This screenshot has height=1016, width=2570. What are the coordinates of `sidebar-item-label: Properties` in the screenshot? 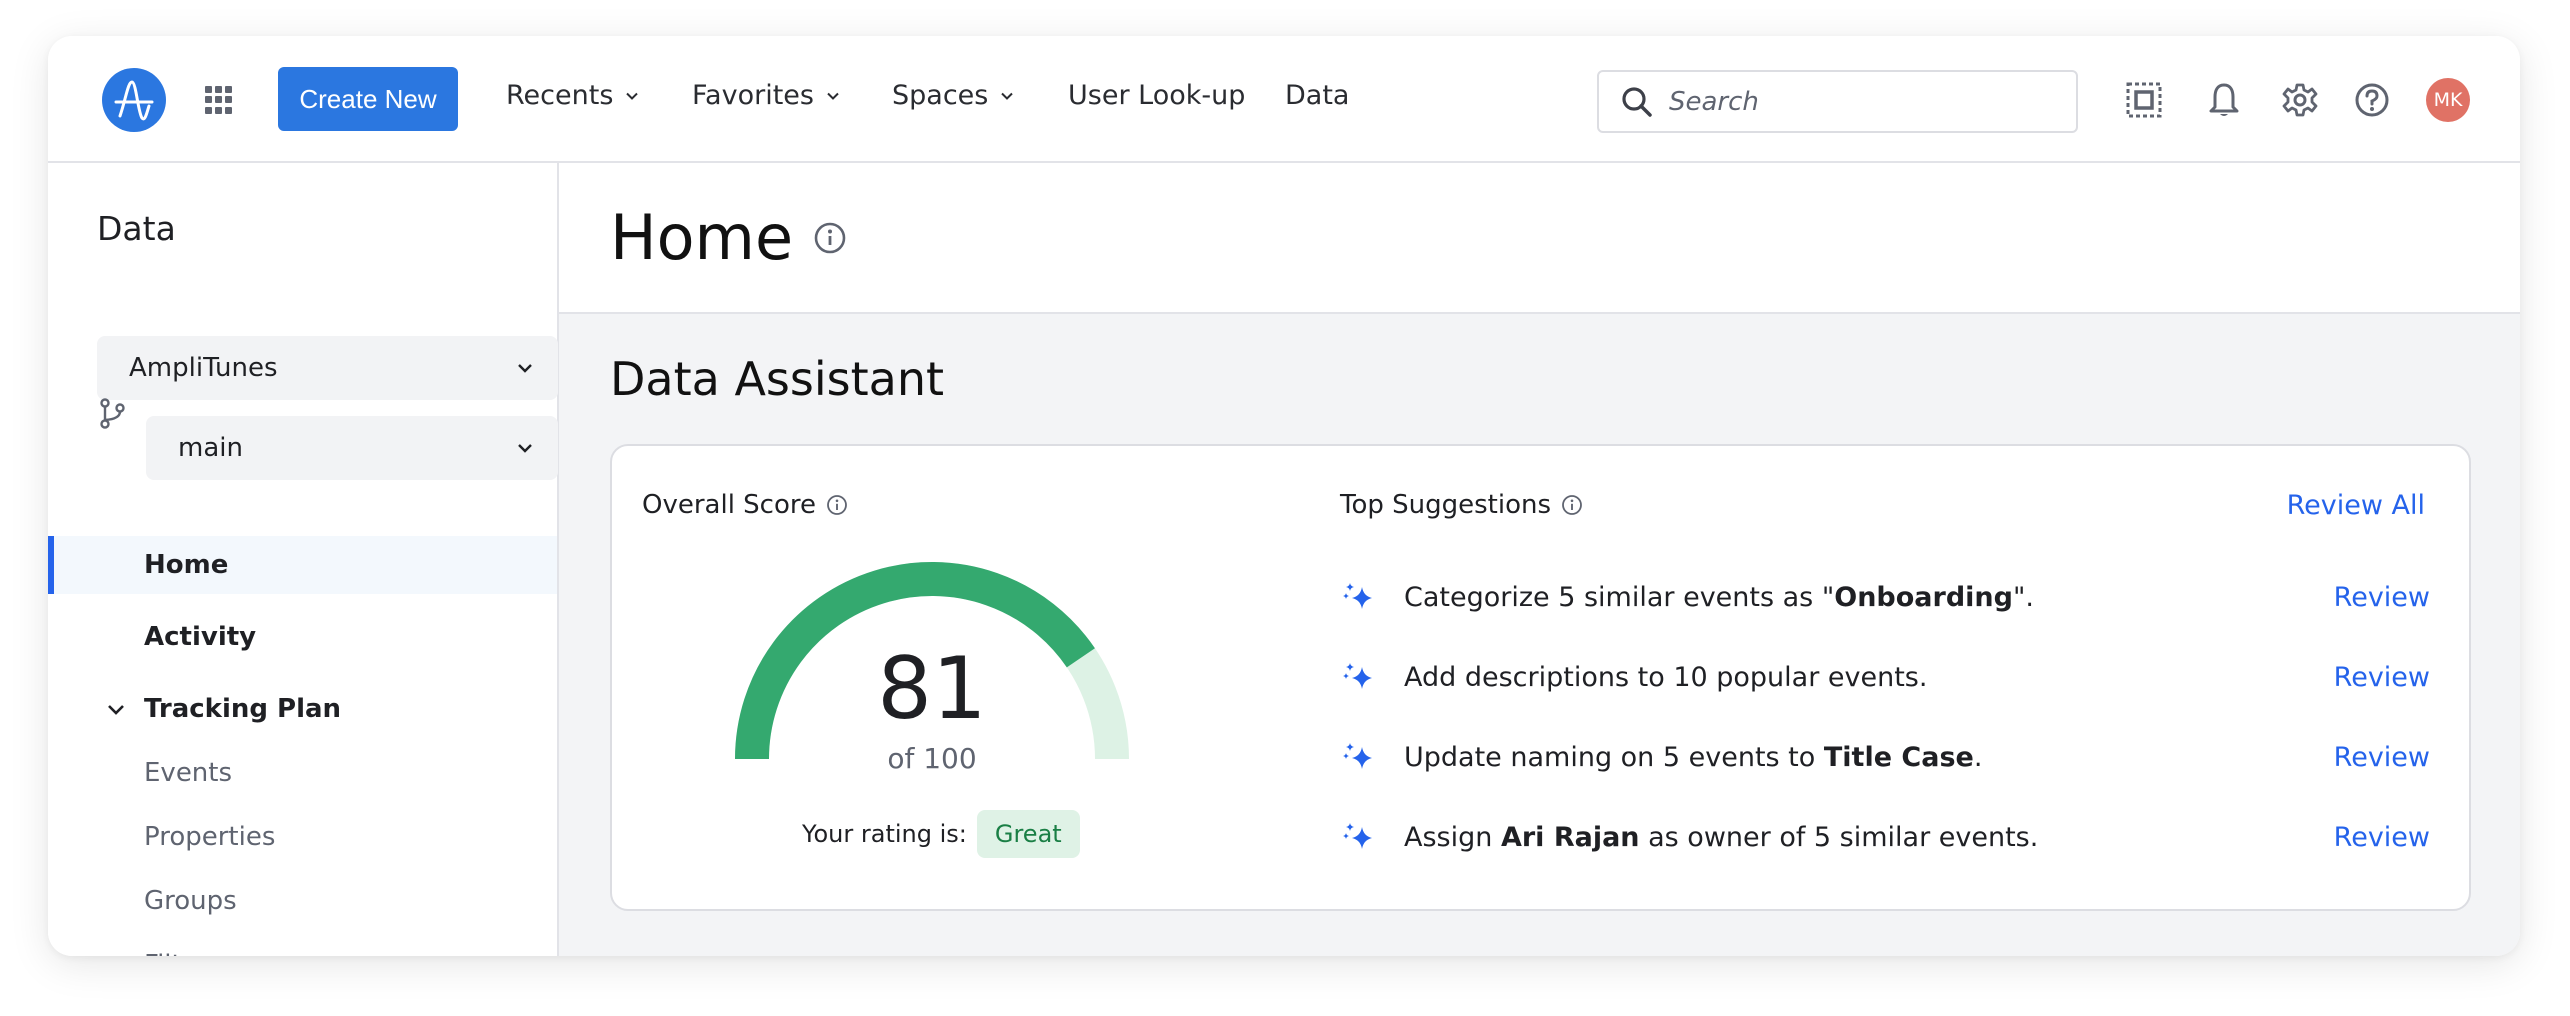 It's located at (210, 837).